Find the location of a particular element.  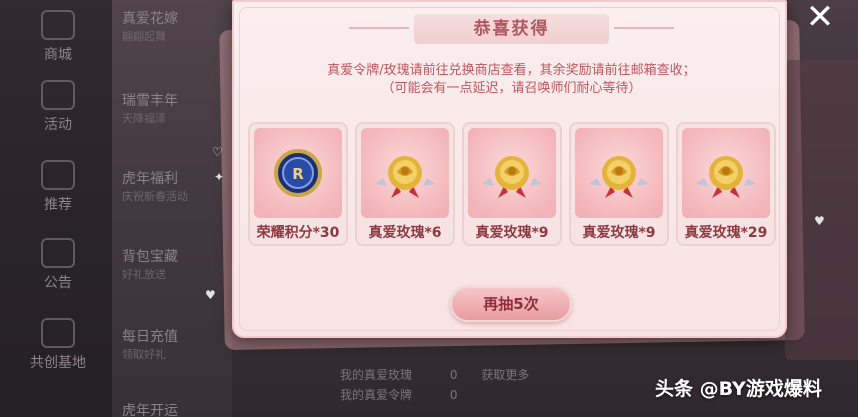

bottom-row-label: 我的真爱玫瑰 is located at coordinates (376, 375).